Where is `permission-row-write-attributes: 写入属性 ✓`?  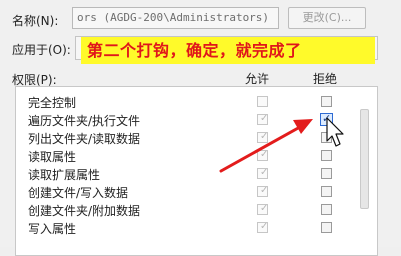
permission-row-write-attributes: 写入属性 ✓ is located at coordinates (186, 227).